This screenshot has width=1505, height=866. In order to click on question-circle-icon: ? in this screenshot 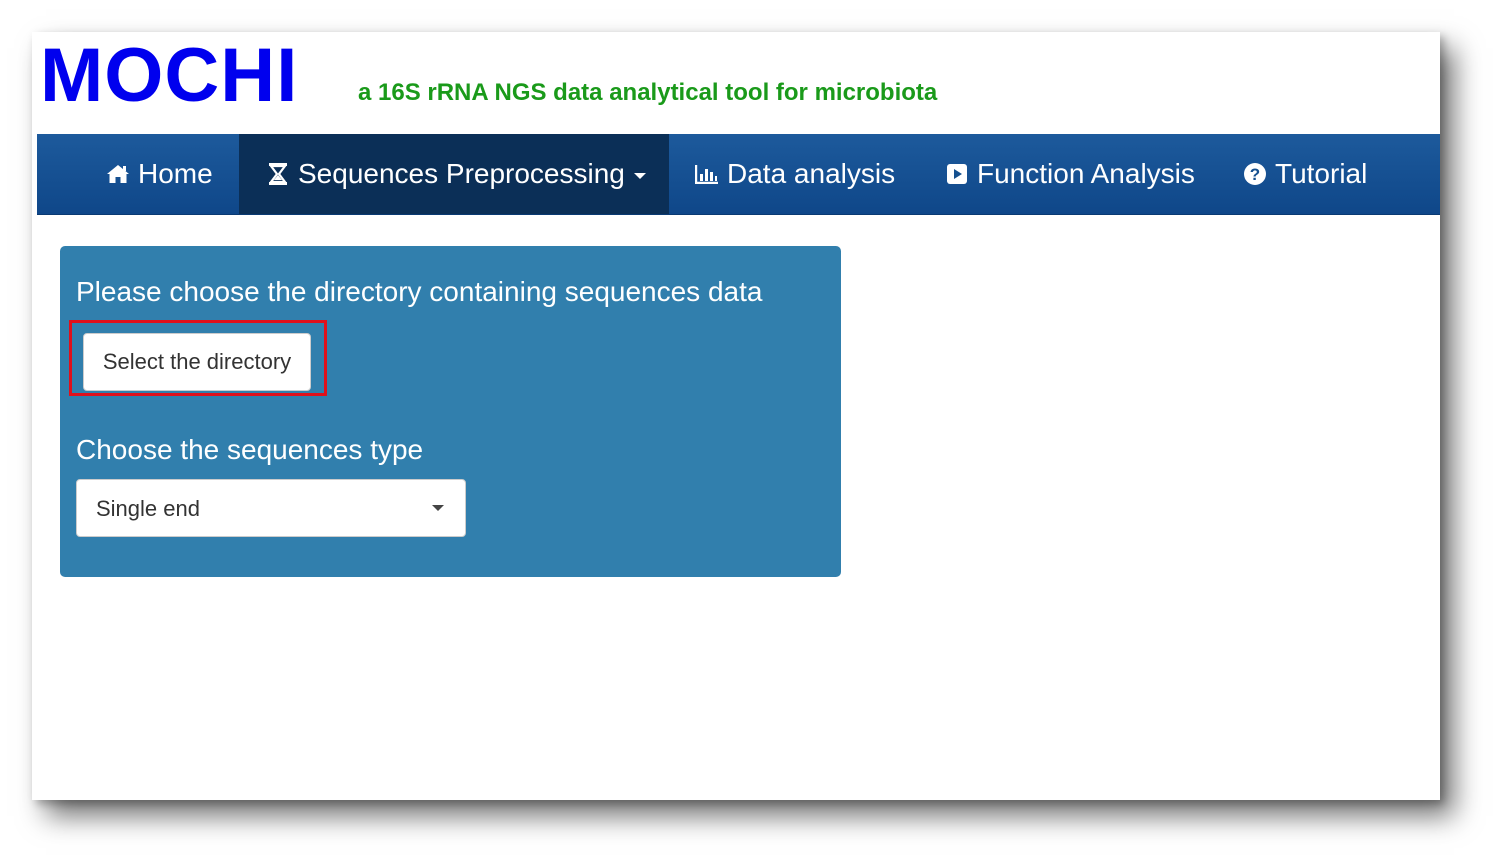, I will do `click(1255, 174)`.